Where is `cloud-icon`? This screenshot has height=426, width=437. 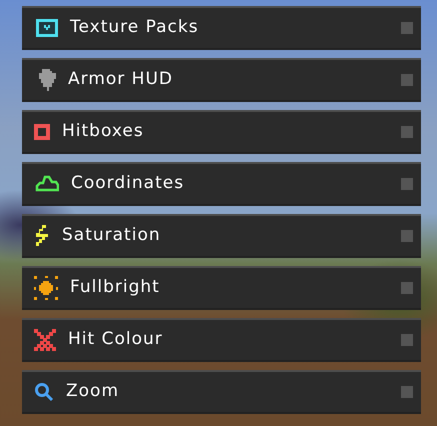 cloud-icon is located at coordinates (47, 184).